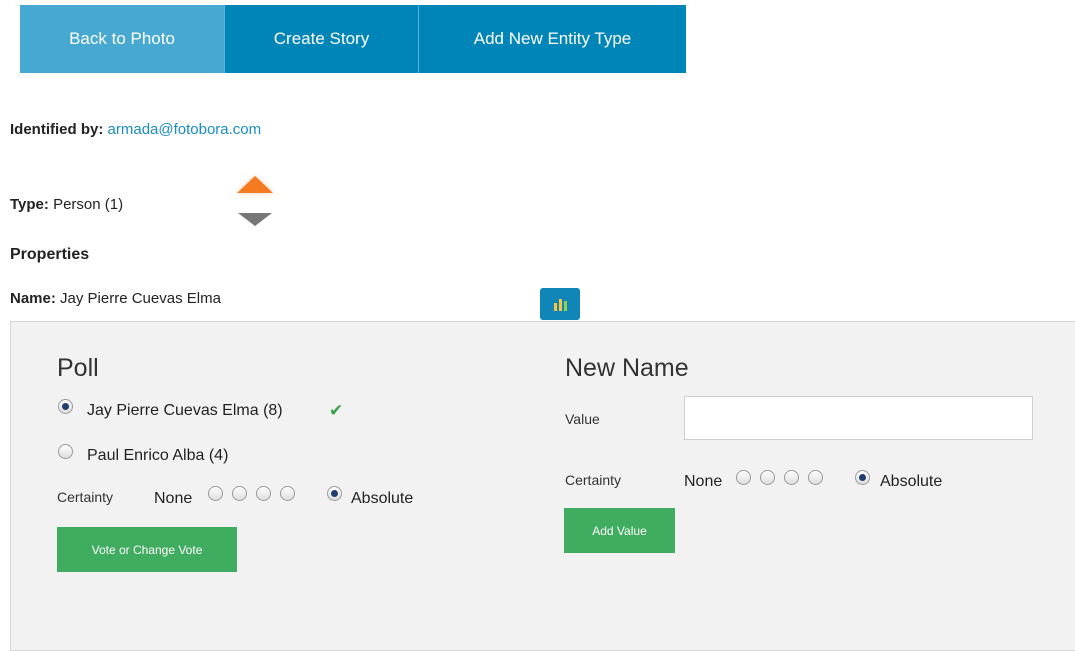 The height and width of the screenshot is (651, 1075). Describe the element at coordinates (255, 184) in the screenshot. I see `arrow-up-icon` at that location.